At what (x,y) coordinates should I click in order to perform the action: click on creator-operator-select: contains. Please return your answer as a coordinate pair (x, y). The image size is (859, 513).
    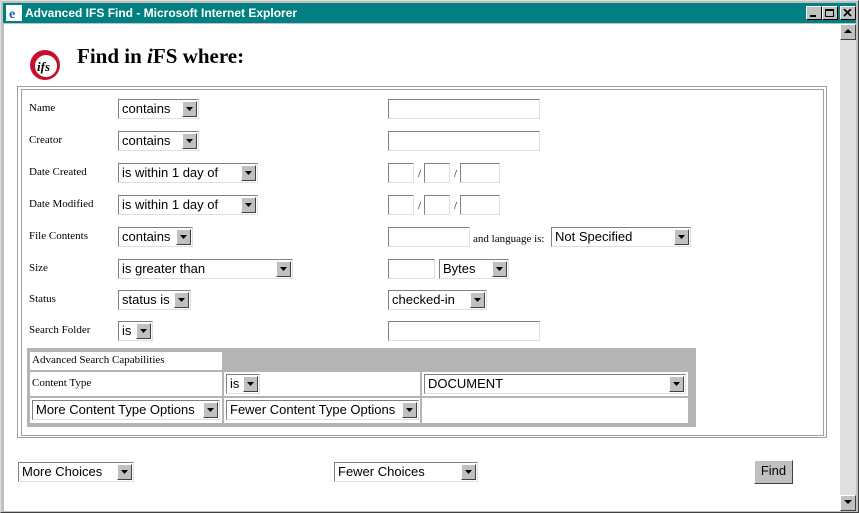
    Looking at the image, I should click on (158, 141).